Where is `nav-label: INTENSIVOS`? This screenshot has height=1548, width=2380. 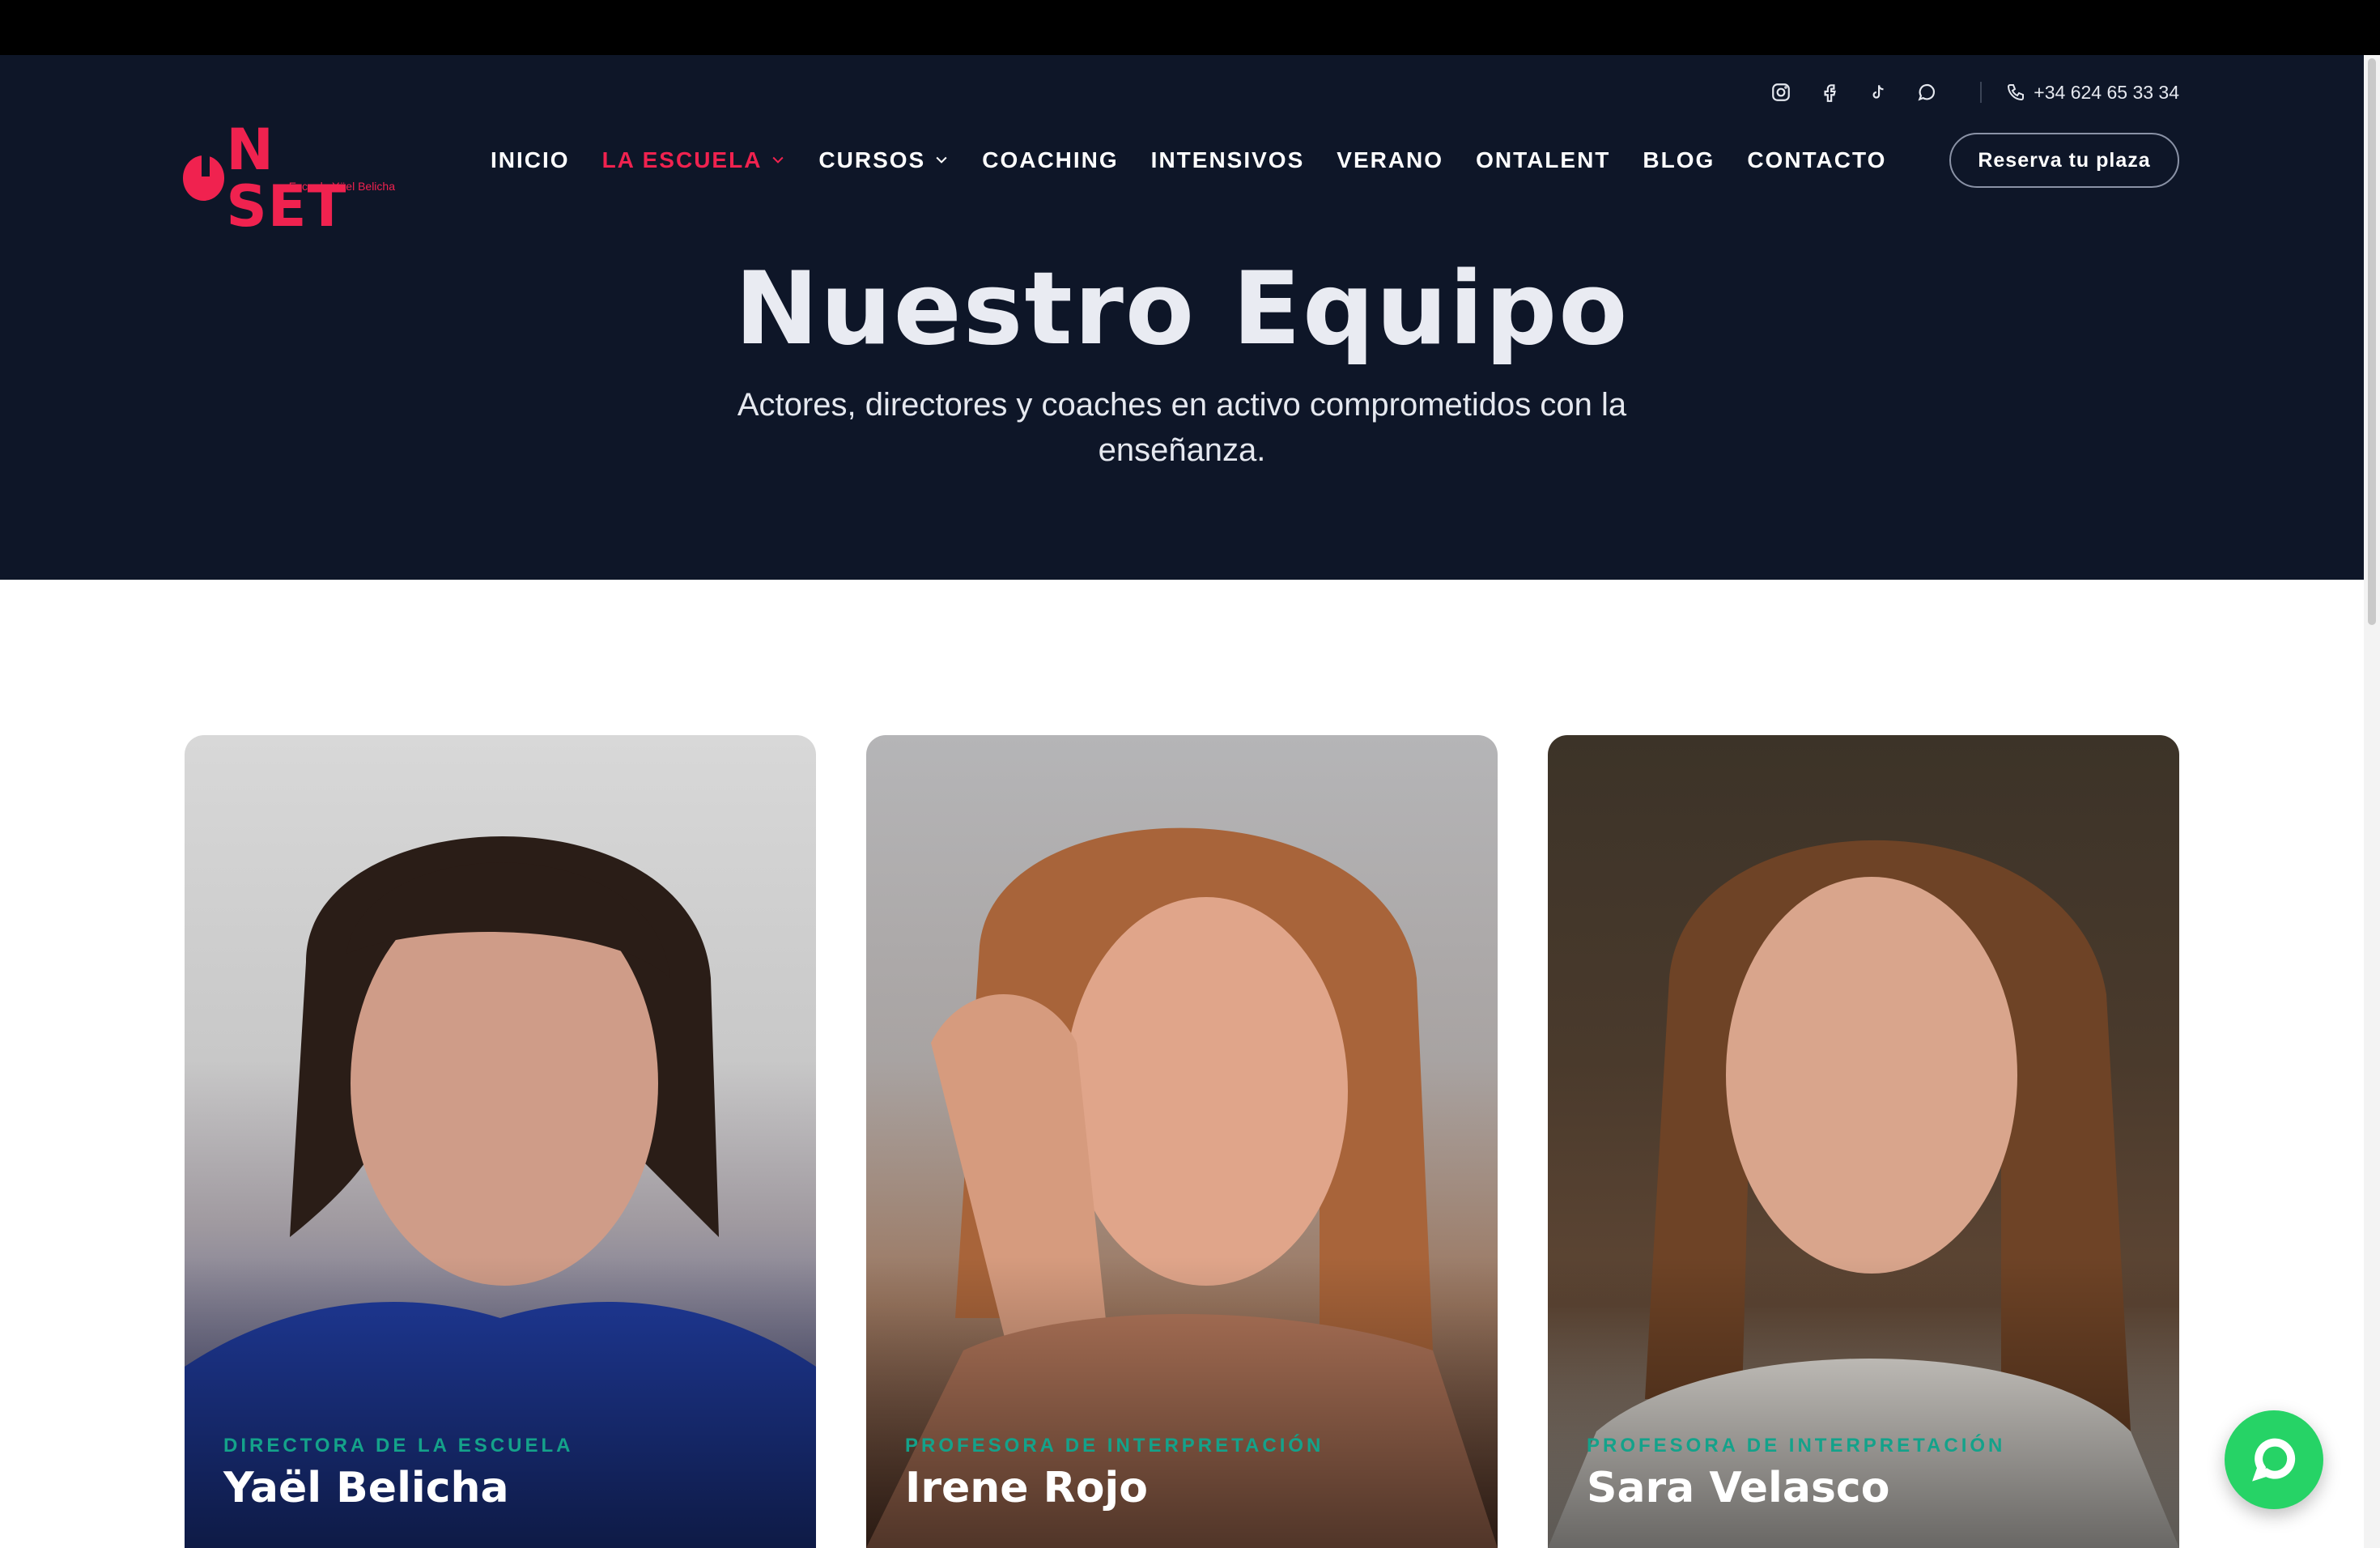
nav-label: INTENSIVOS is located at coordinates (1228, 159).